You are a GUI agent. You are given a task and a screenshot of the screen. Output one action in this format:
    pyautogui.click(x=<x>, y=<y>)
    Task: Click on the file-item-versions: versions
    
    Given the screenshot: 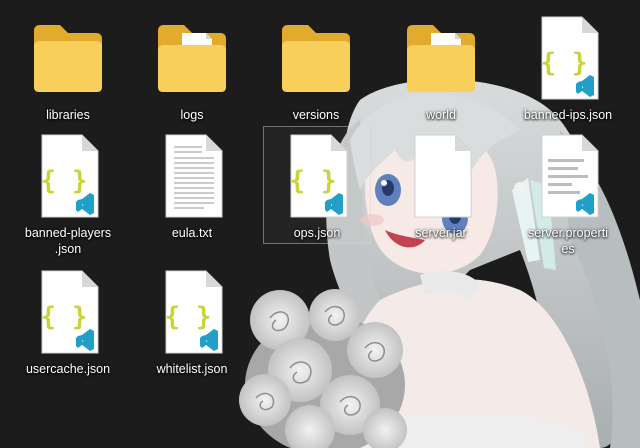 What is the action you would take?
    pyautogui.click(x=316, y=66)
    